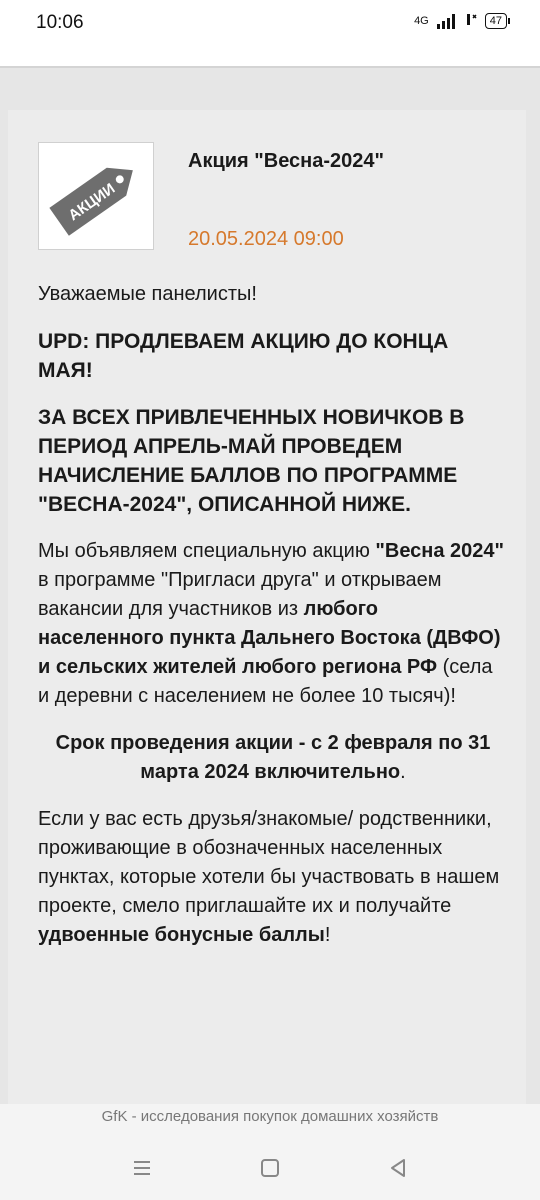 The height and width of the screenshot is (1200, 540). I want to click on menu-nav-icon, so click(142, 1168).